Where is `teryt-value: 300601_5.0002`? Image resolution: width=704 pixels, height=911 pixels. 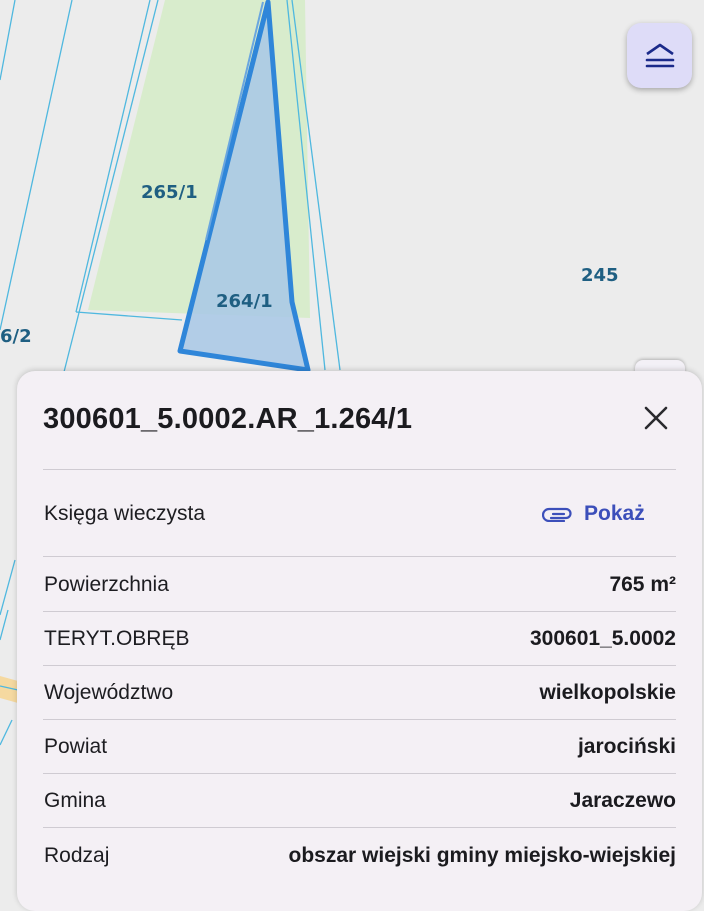
teryt-value: 300601_5.0002 is located at coordinates (603, 638).